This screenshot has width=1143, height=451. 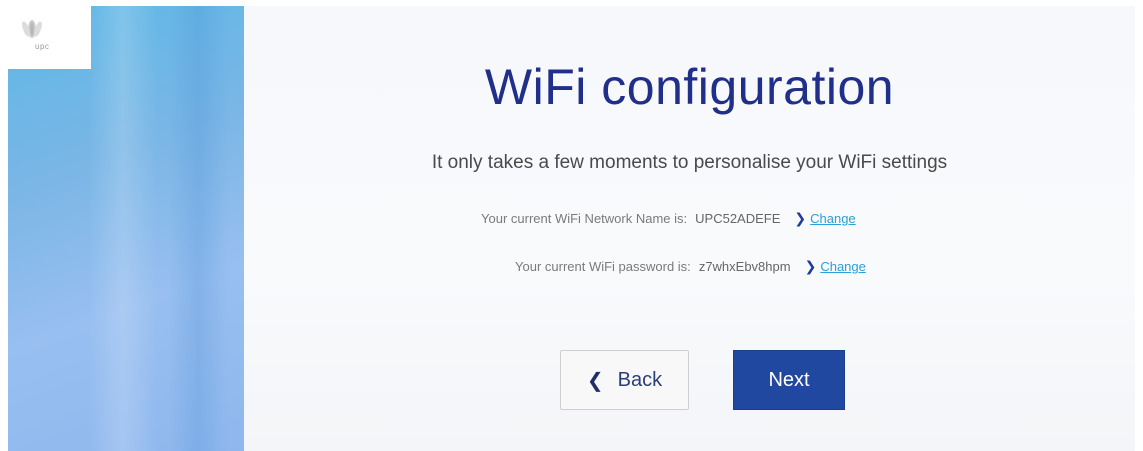 What do you see at coordinates (49, 37) in the screenshot?
I see `brand-logo: upc` at bounding box center [49, 37].